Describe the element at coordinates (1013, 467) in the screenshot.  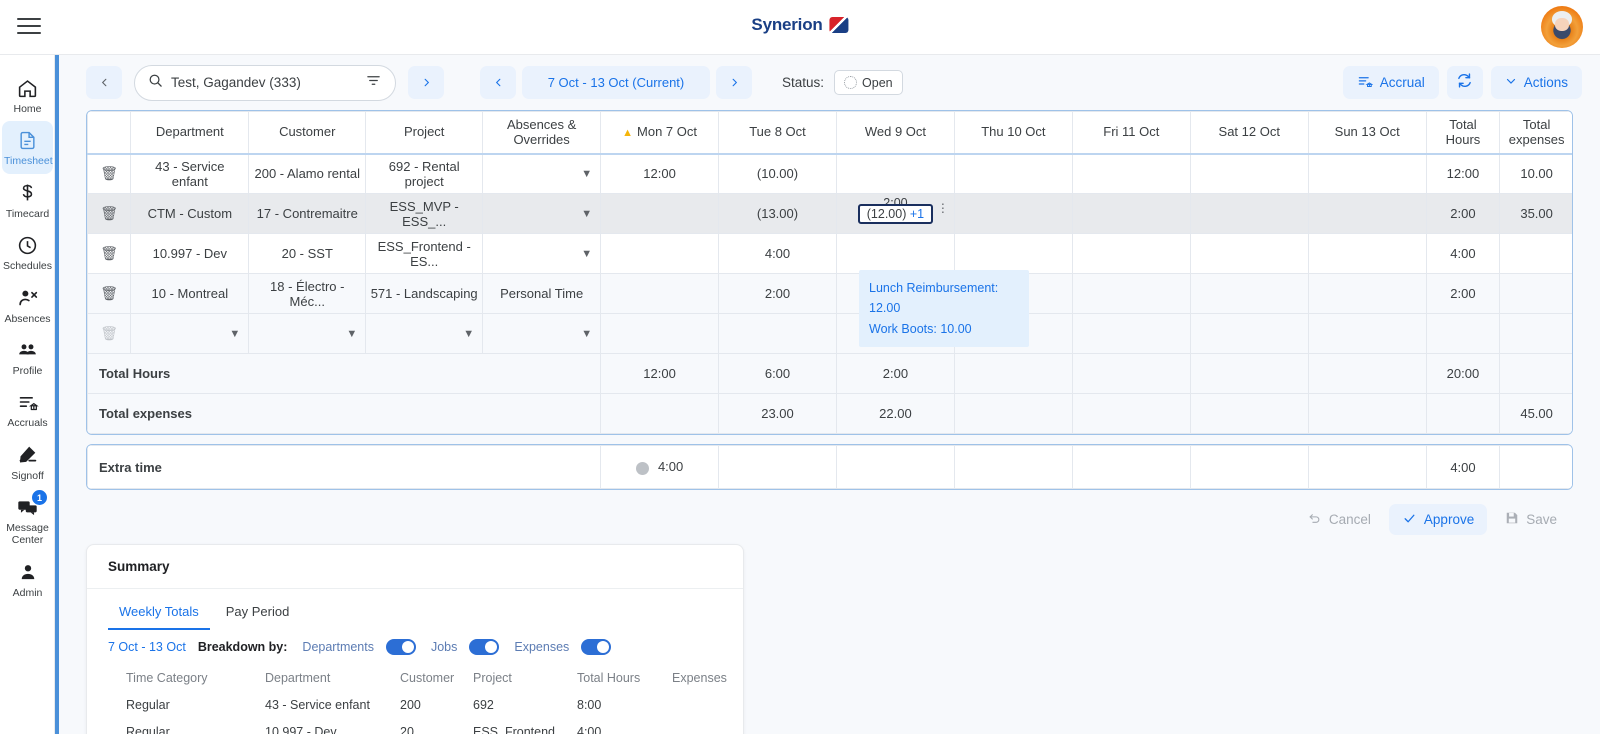
I see `extra-time-thu` at that location.